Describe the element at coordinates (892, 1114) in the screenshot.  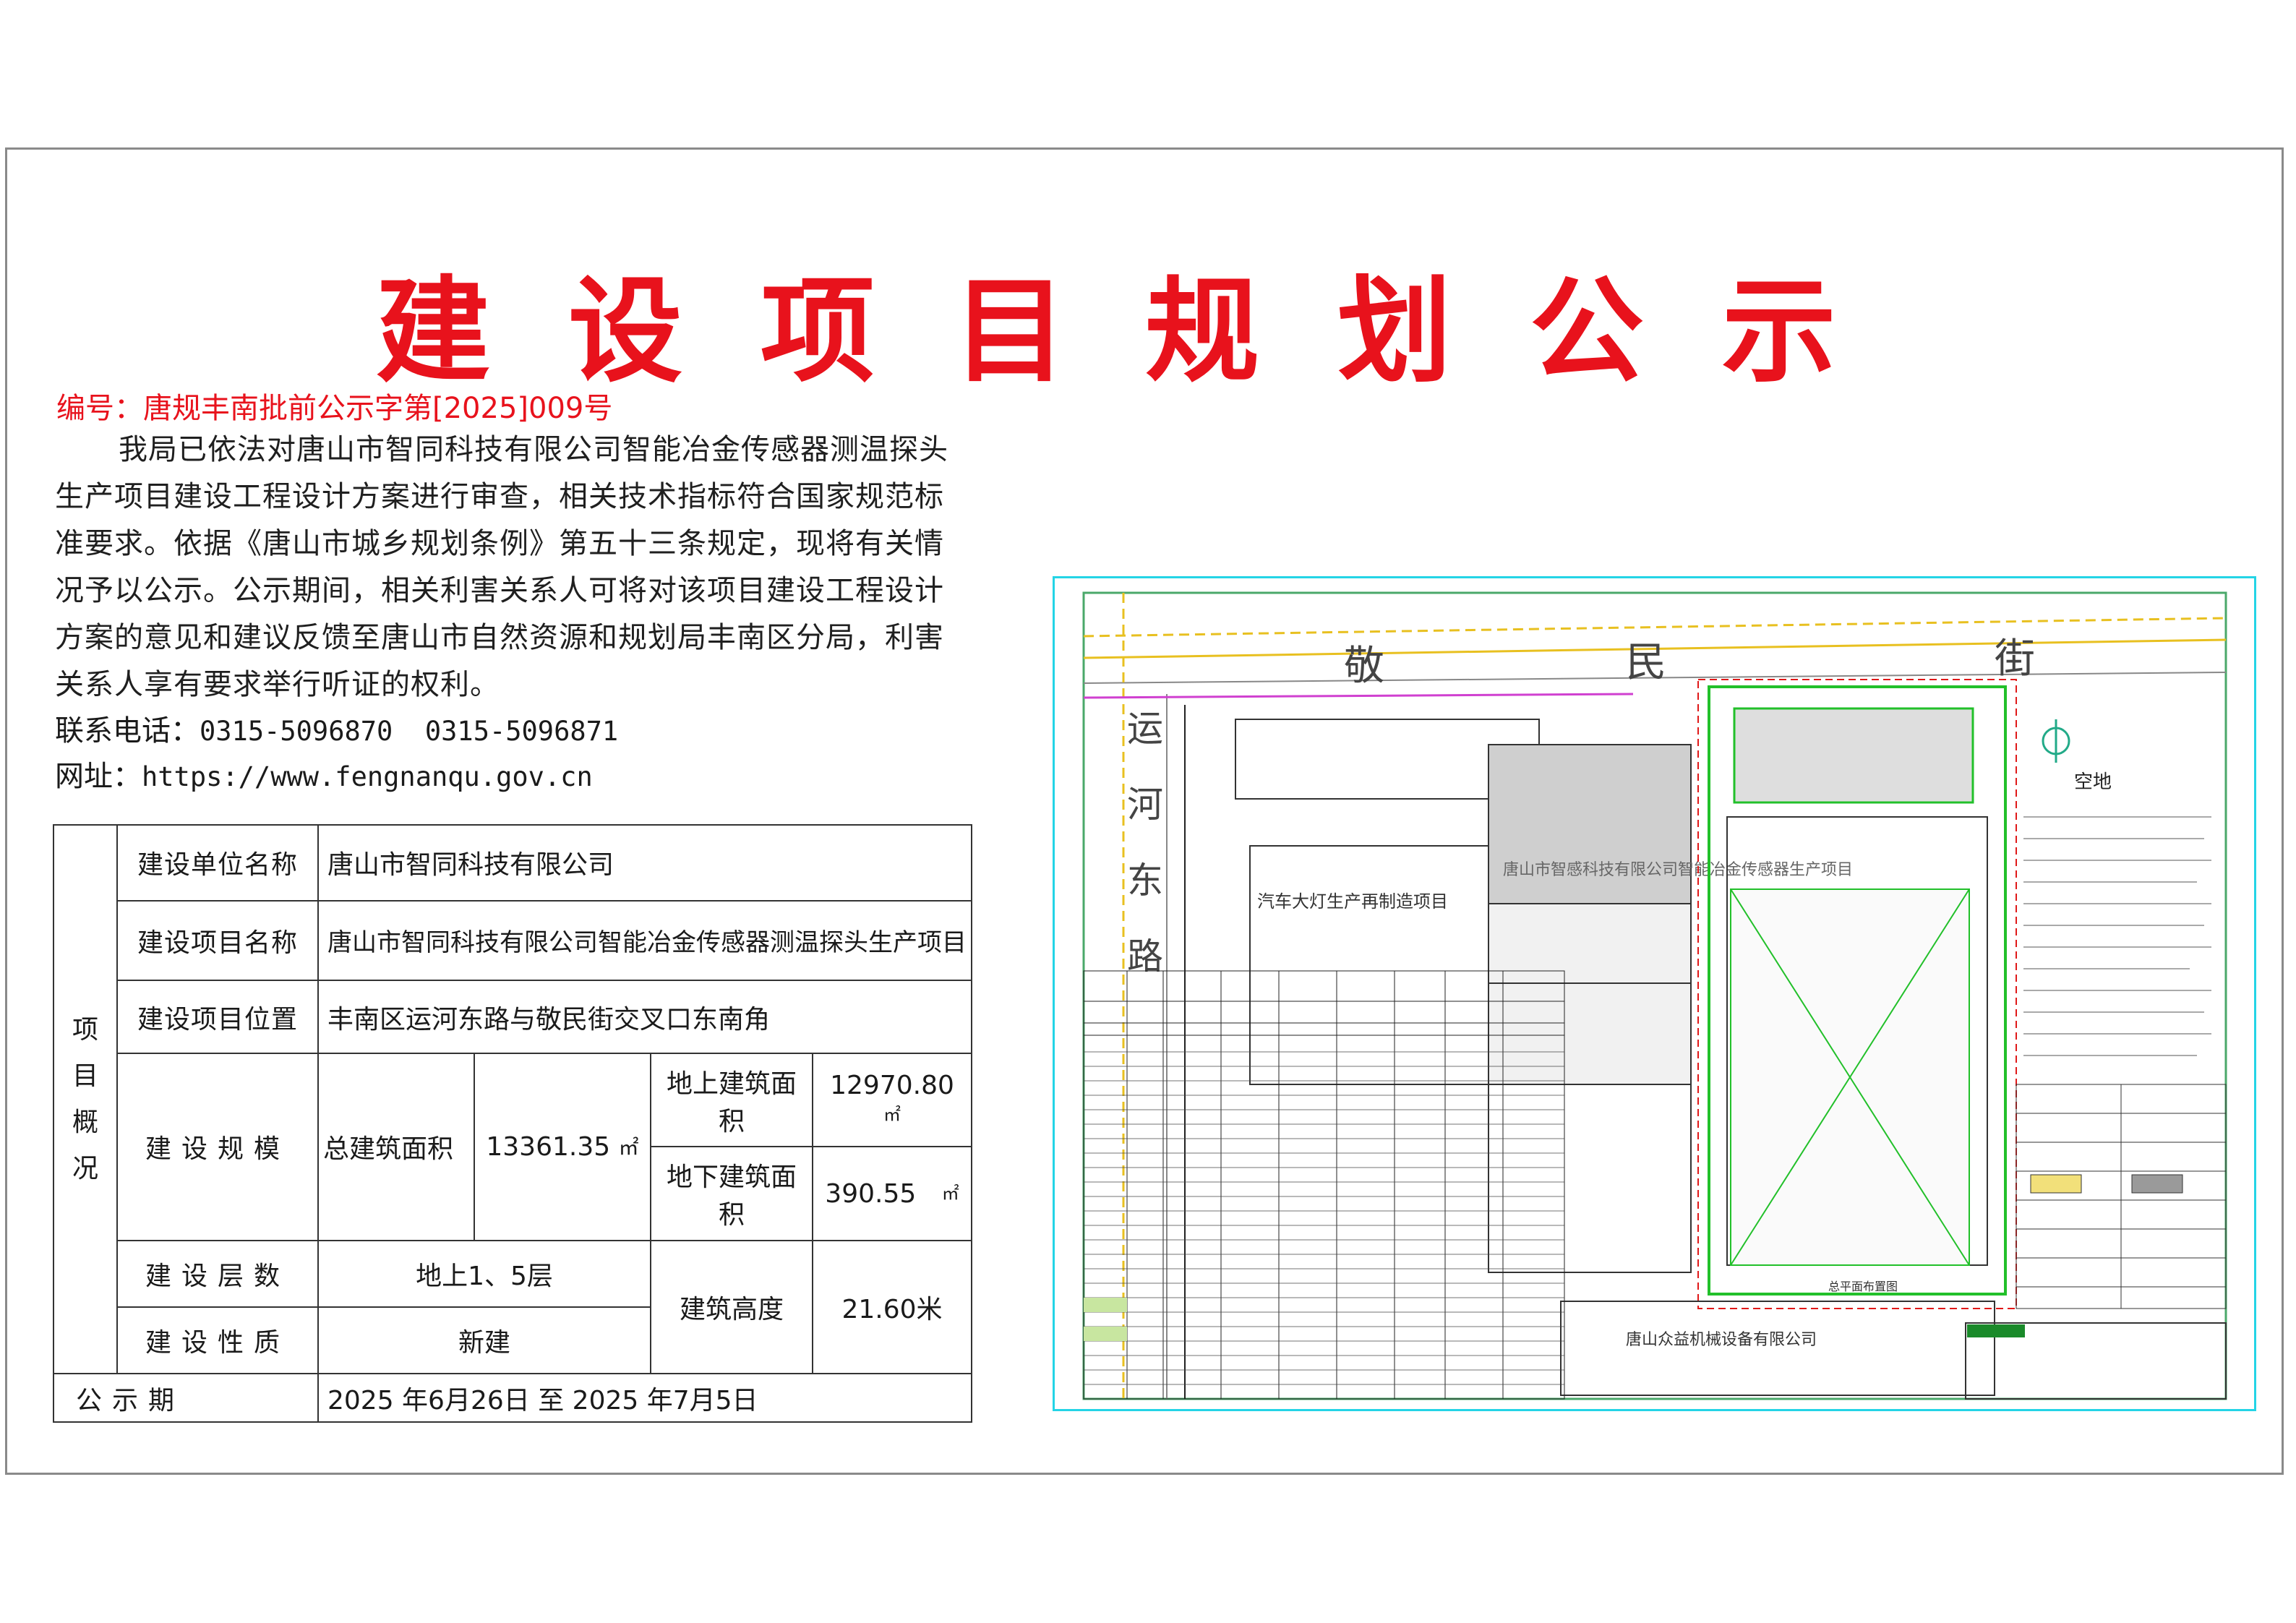
I see `above-area-unit: ㎡` at that location.